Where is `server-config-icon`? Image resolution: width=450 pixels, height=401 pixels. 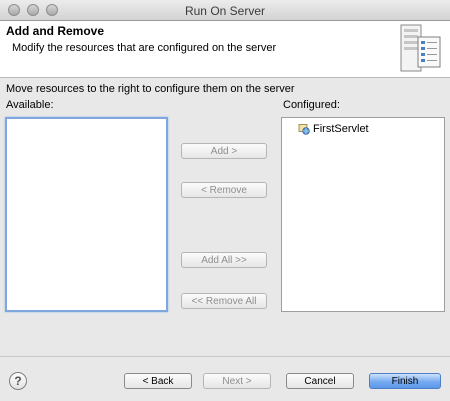 server-config-icon is located at coordinates (420, 48).